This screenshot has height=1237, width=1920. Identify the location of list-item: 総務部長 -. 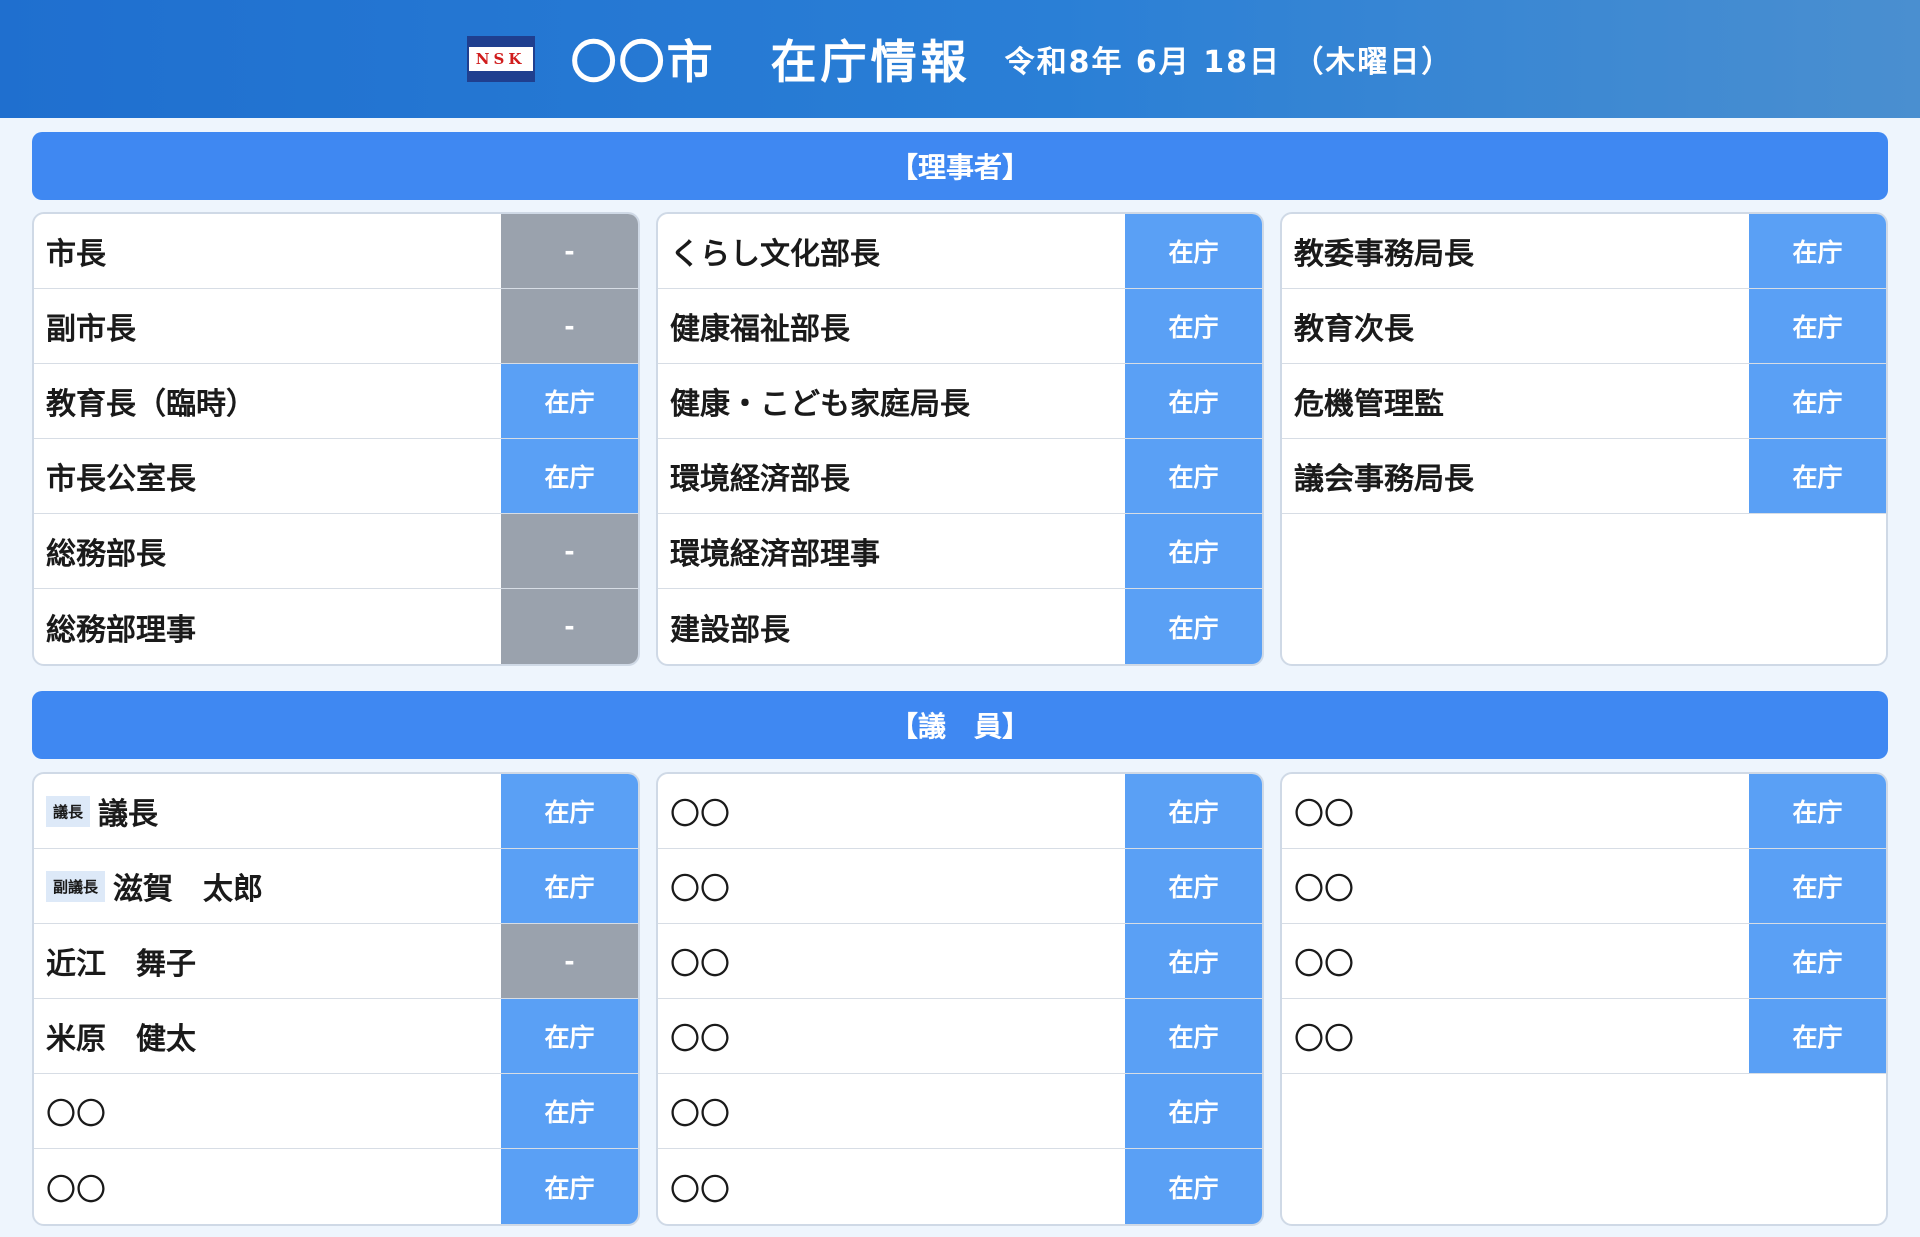
(336, 551).